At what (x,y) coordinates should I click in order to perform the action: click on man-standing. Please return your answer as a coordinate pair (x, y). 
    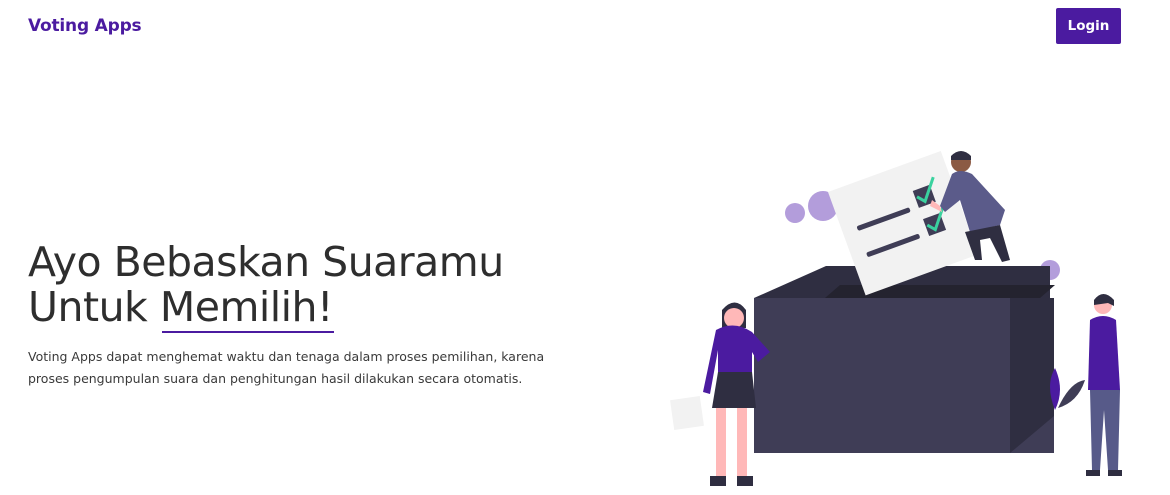
    Looking at the image, I should click on (1104, 385).